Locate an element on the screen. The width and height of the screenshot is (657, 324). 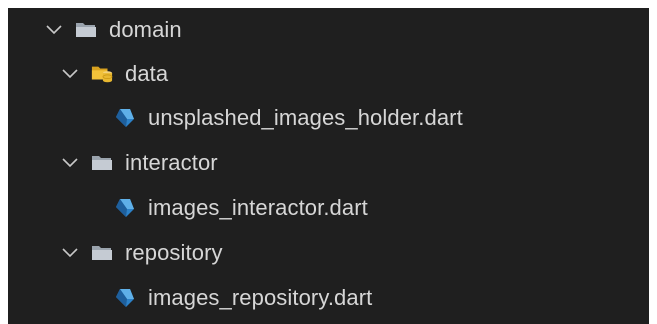
tree-item-label: unsplashed_images_holder.dart is located at coordinates (305, 117).